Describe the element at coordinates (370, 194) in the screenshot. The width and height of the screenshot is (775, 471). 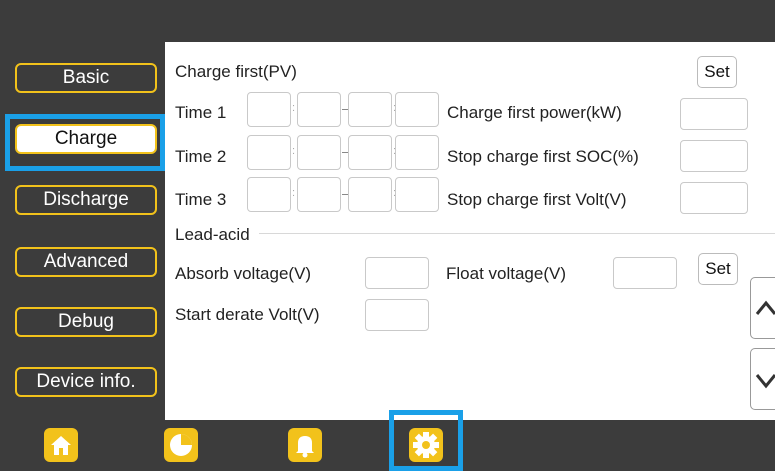
I see `time-3-end-hour` at that location.